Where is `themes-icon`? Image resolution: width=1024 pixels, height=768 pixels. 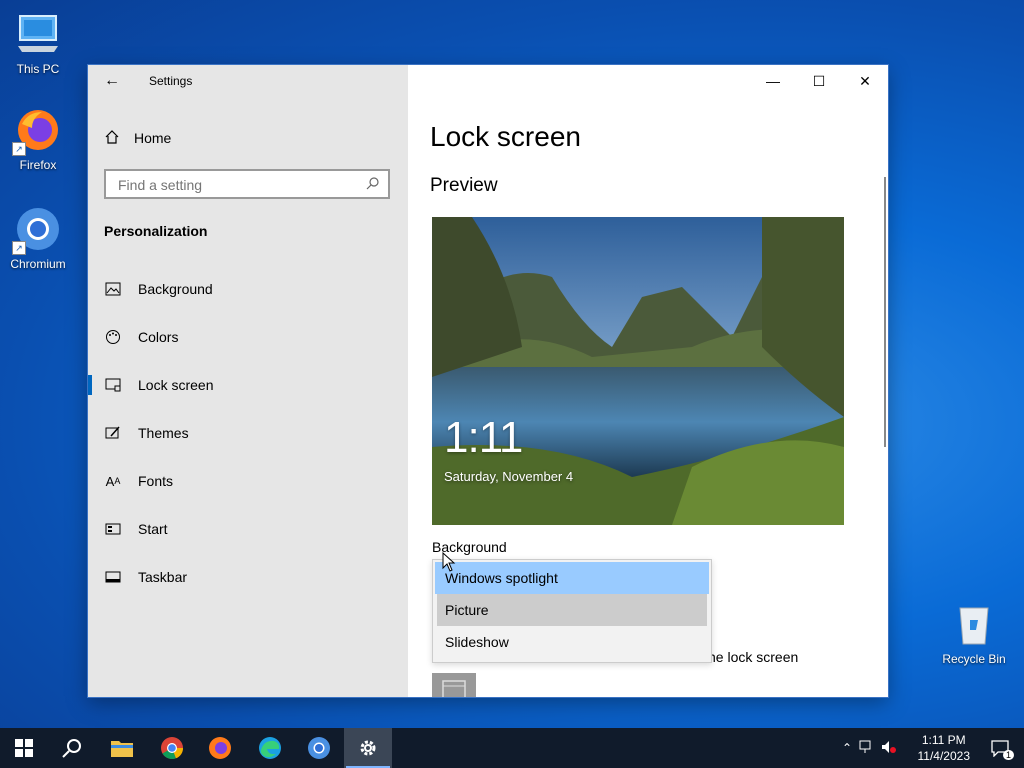 themes-icon is located at coordinates (113, 433).